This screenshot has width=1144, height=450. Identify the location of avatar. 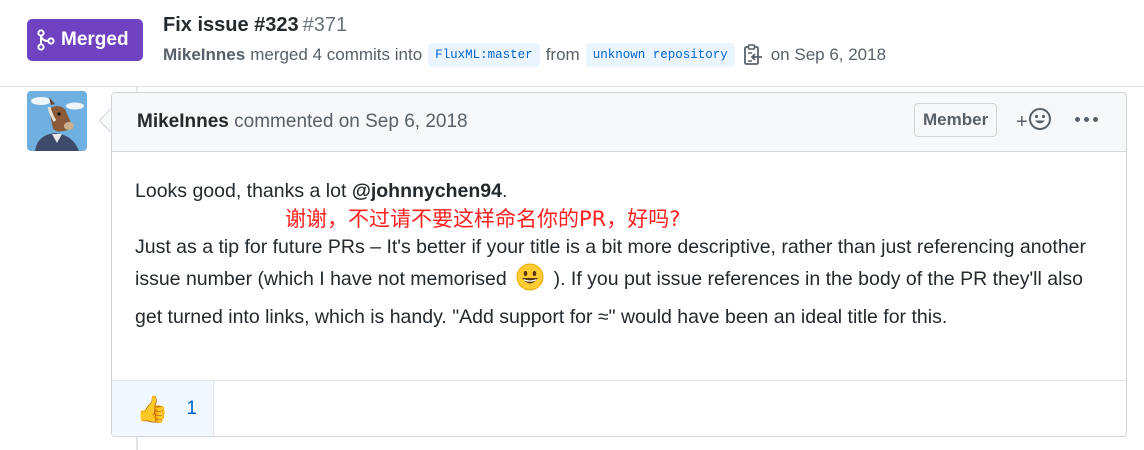
(57, 121).